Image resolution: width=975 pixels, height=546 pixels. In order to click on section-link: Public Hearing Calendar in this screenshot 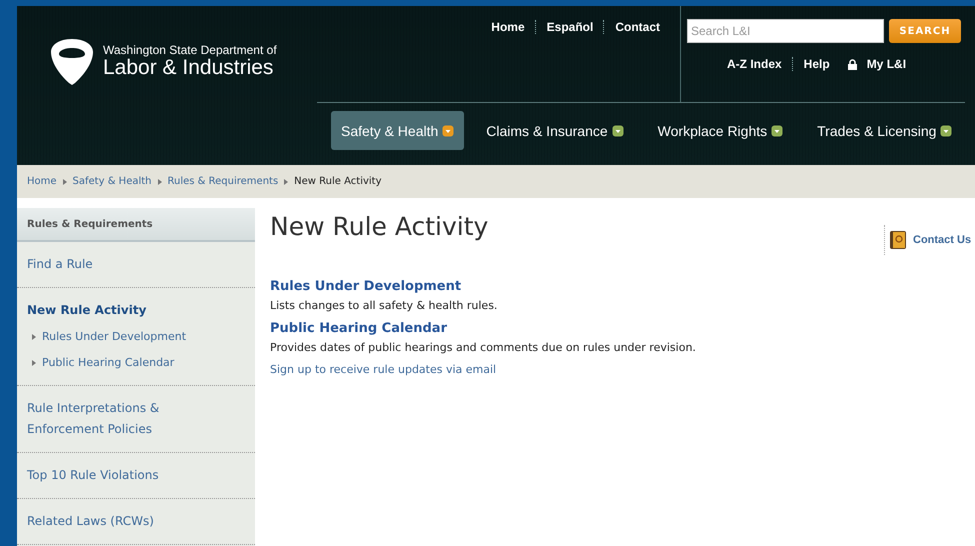, I will do `click(358, 328)`.